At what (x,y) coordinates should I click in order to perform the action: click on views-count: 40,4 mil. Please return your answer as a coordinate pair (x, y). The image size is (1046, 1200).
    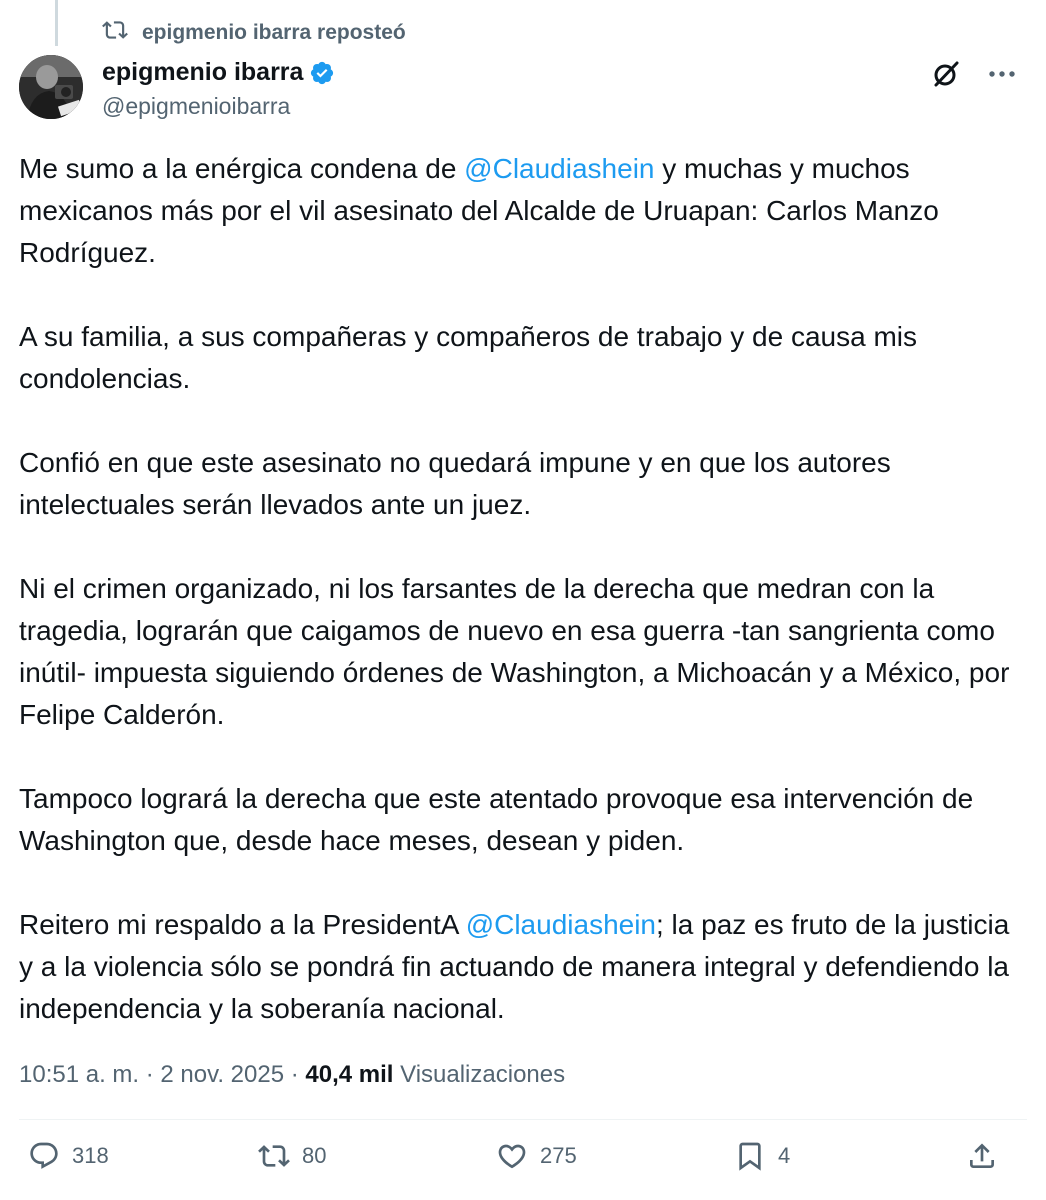
    Looking at the image, I should click on (349, 1074).